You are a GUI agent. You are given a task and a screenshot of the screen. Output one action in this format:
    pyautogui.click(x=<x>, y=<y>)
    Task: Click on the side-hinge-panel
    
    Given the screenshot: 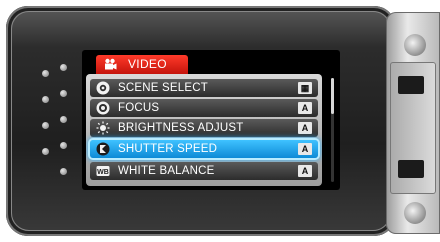 What is the action you would take?
    pyautogui.click(x=413, y=123)
    